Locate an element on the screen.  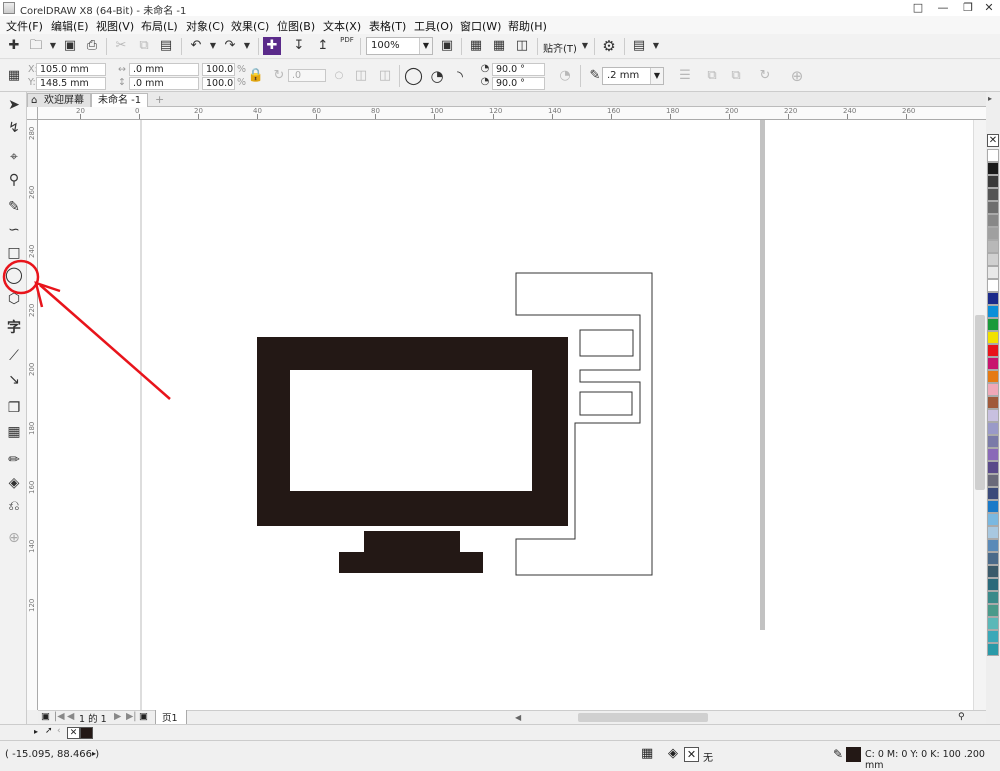
width-field: .0 mm is located at coordinates (164, 69).